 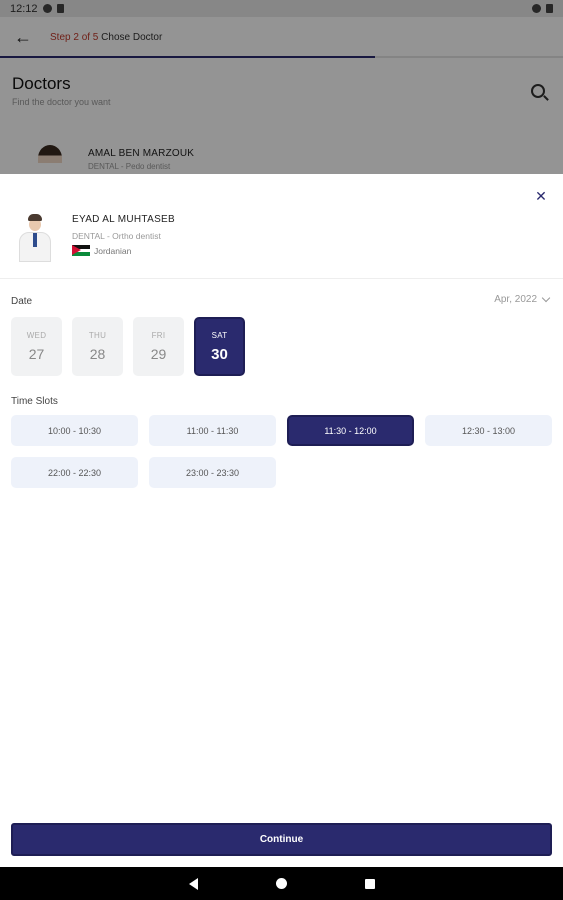 I want to click on nav-home-icon, so click(x=281, y=883).